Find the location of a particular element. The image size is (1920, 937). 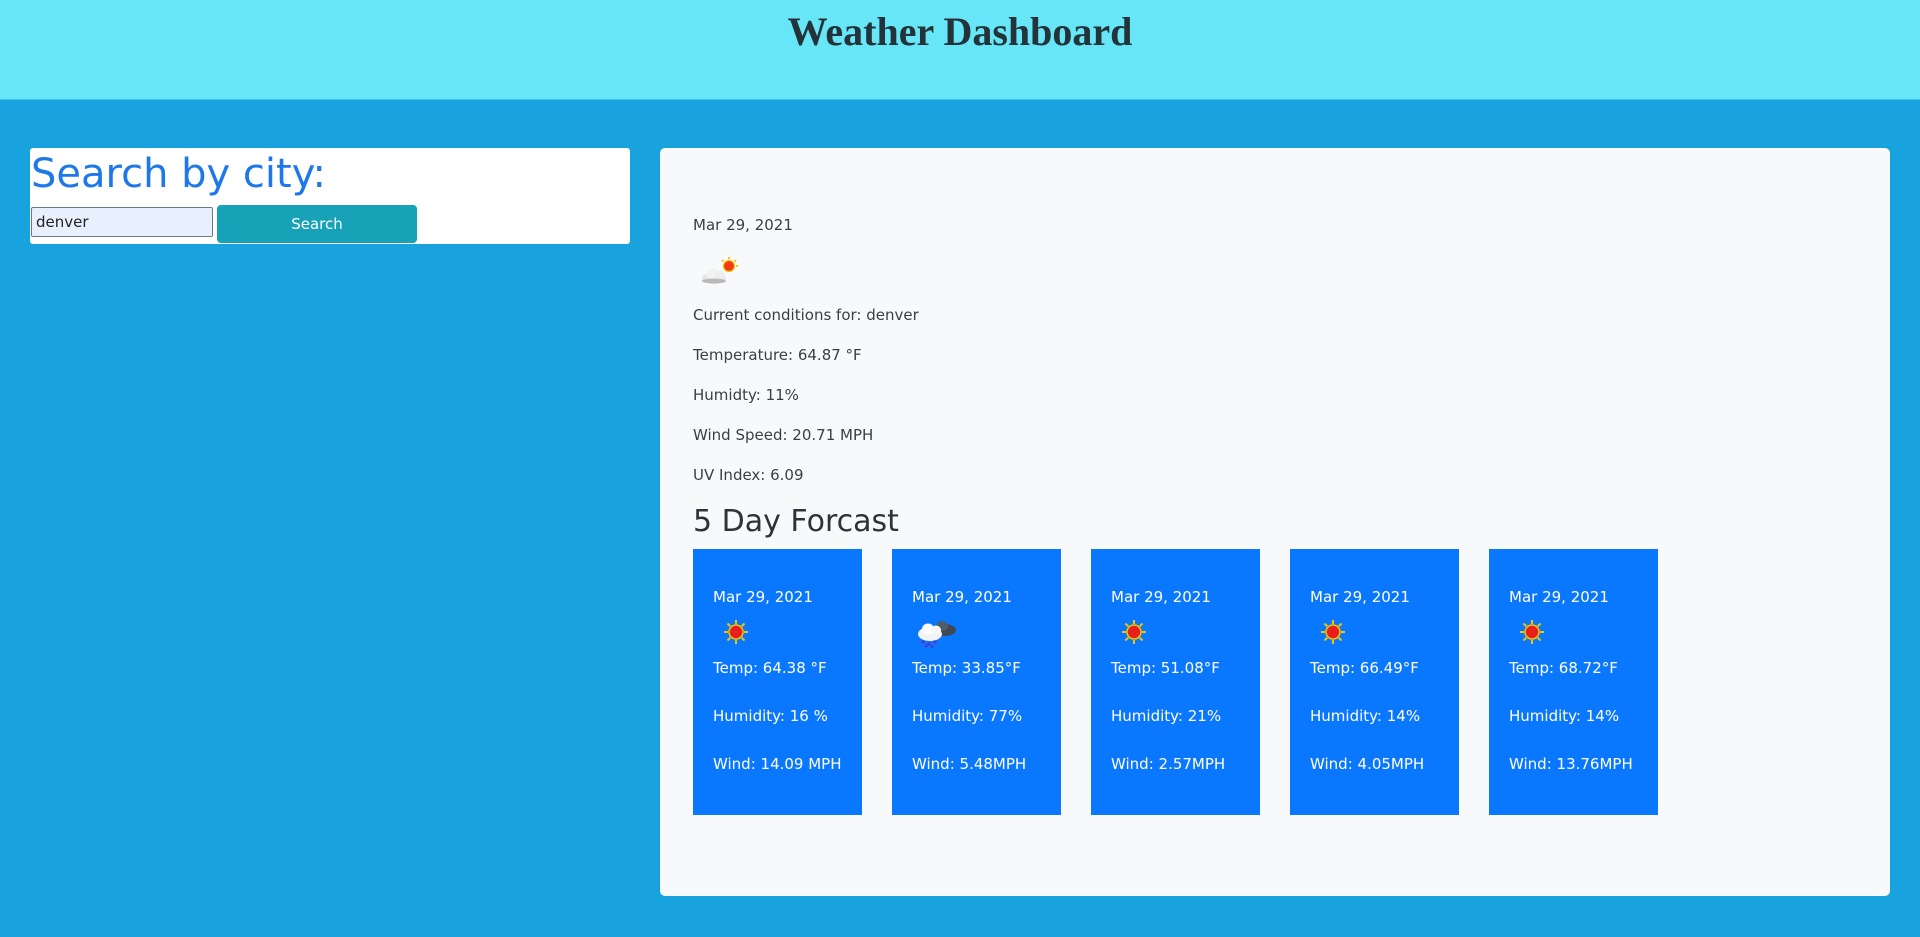

forecast-temp: Temp: 33.85°F is located at coordinates (966, 668).